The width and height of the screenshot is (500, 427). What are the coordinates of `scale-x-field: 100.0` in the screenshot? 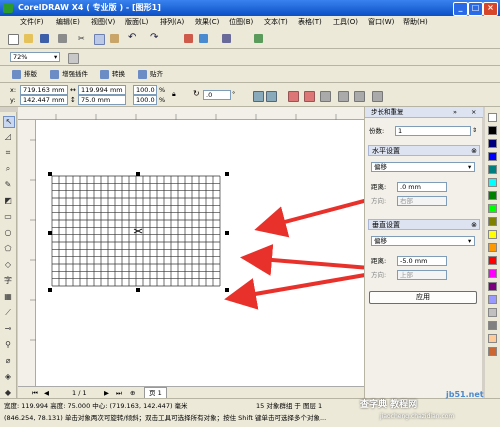 It's located at (145, 90).